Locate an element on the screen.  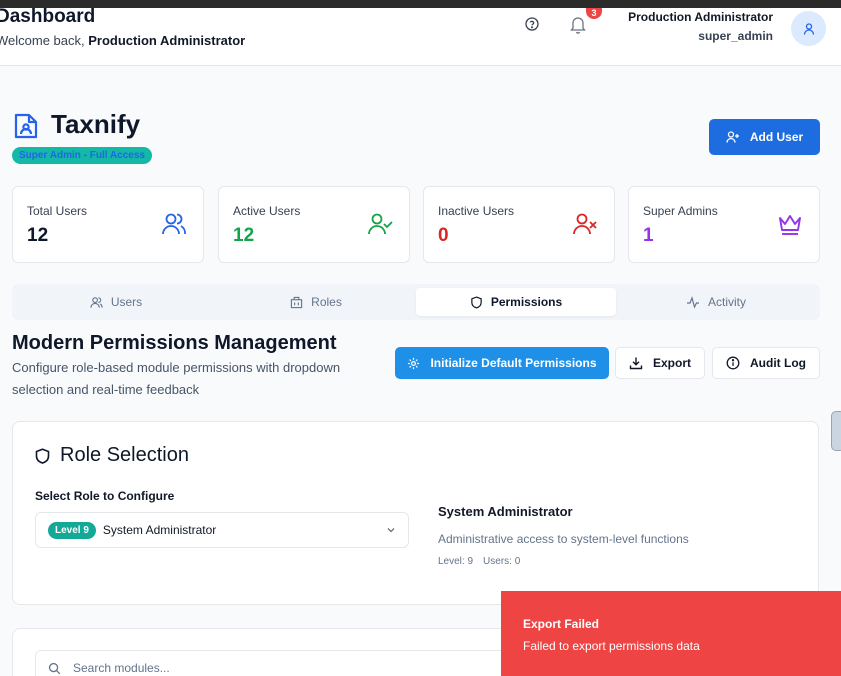
download-icon is located at coordinates (636, 363).